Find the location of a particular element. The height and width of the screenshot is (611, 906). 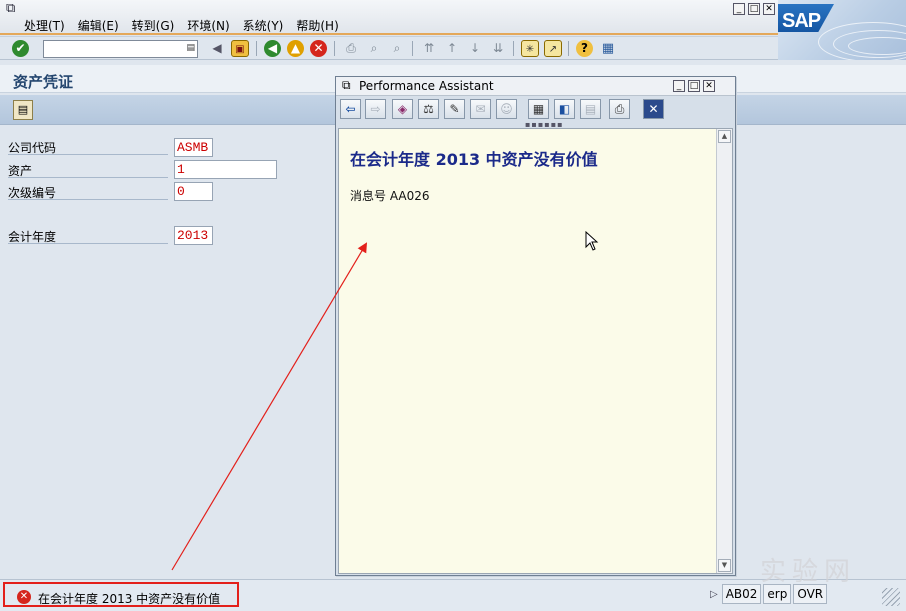

scroll-down-icon: ▼ is located at coordinates (724, 565).